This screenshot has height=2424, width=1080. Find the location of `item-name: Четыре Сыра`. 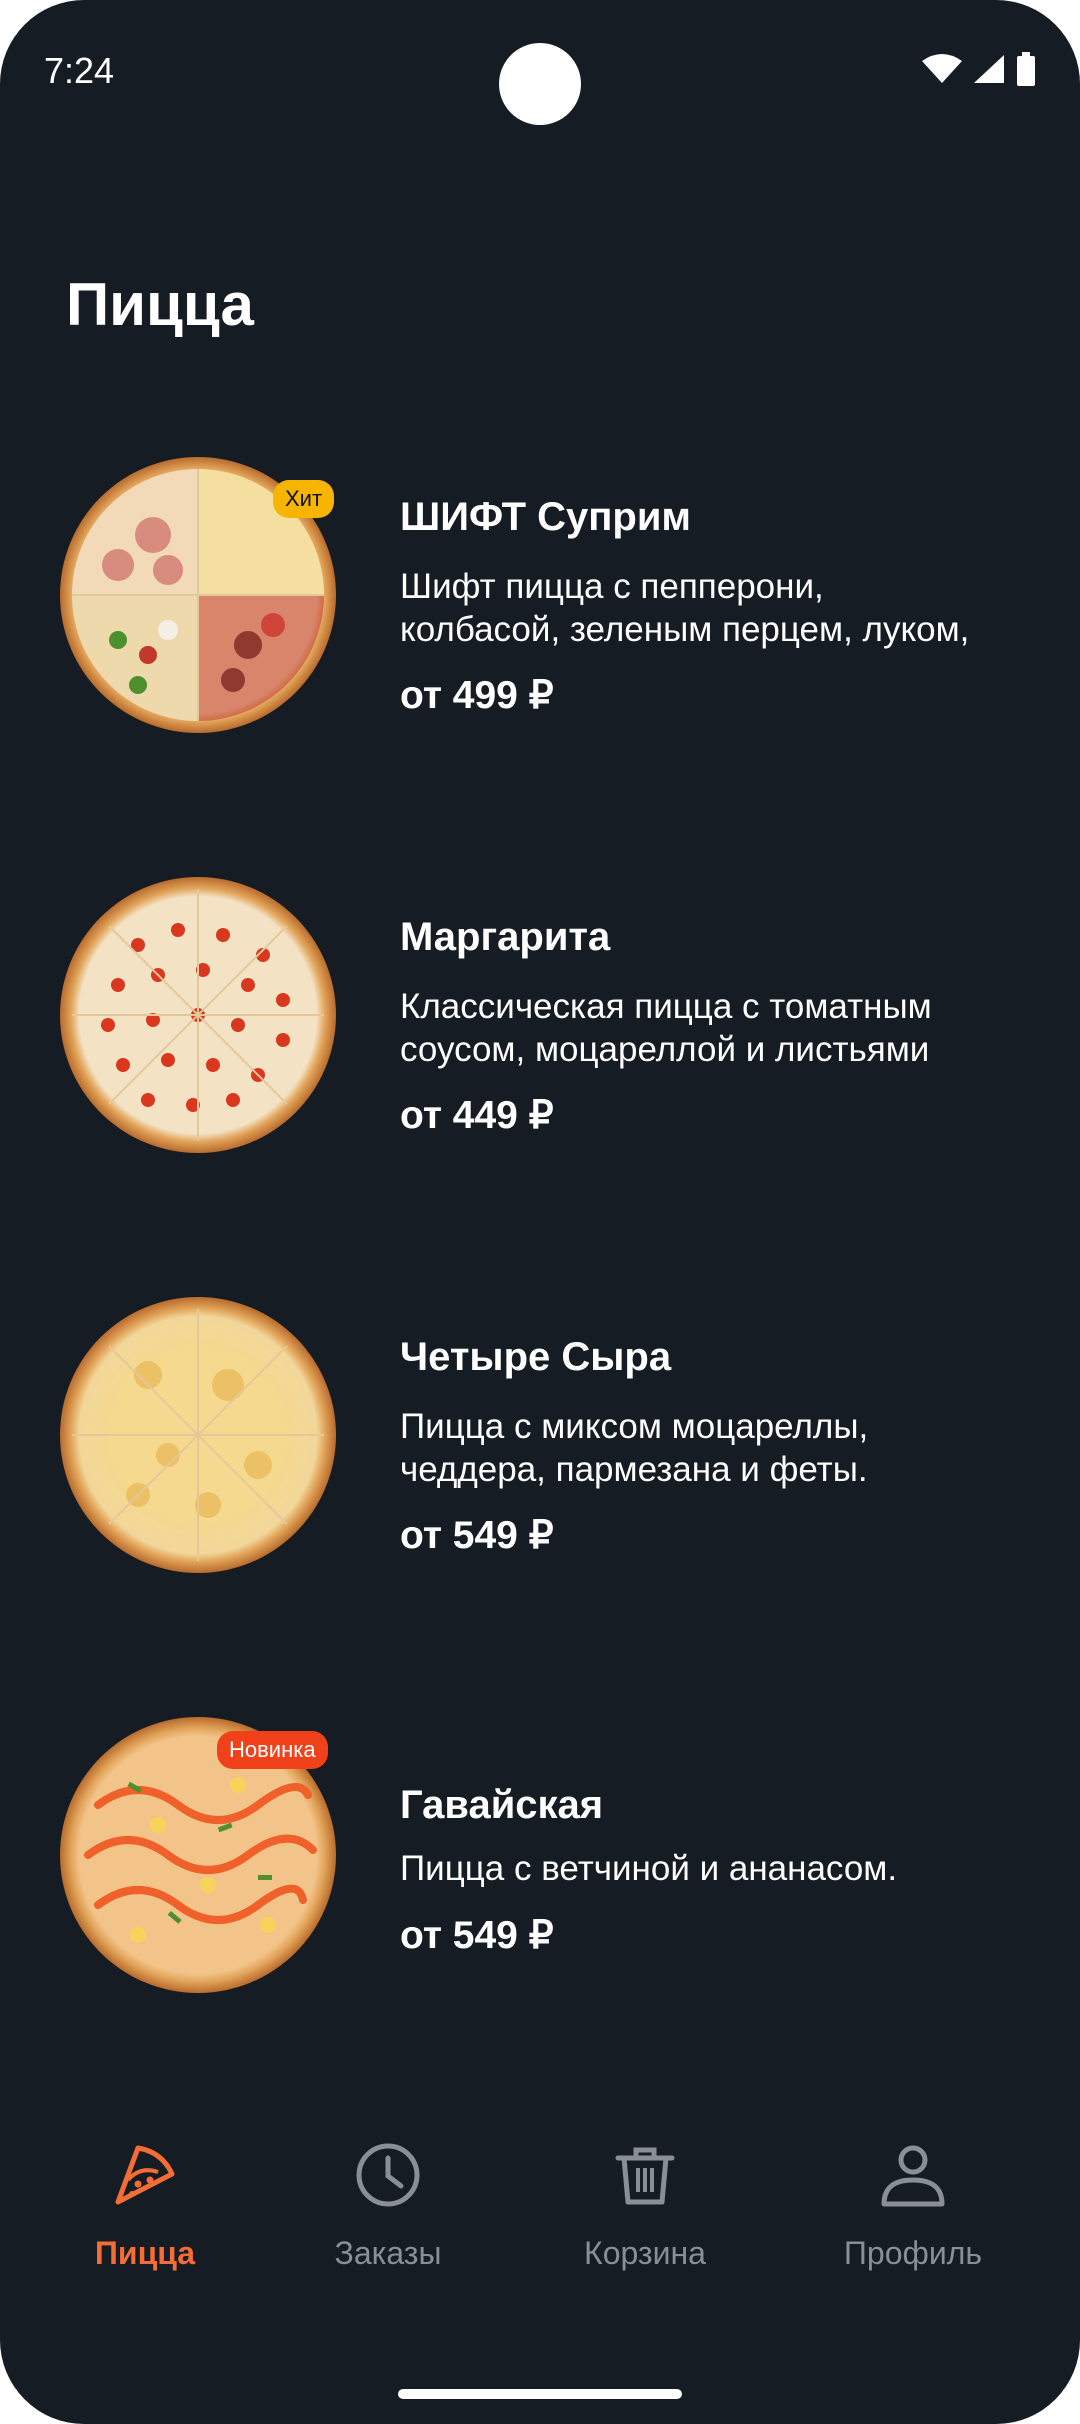

item-name: Четыре Сыра is located at coordinates (536, 1357).